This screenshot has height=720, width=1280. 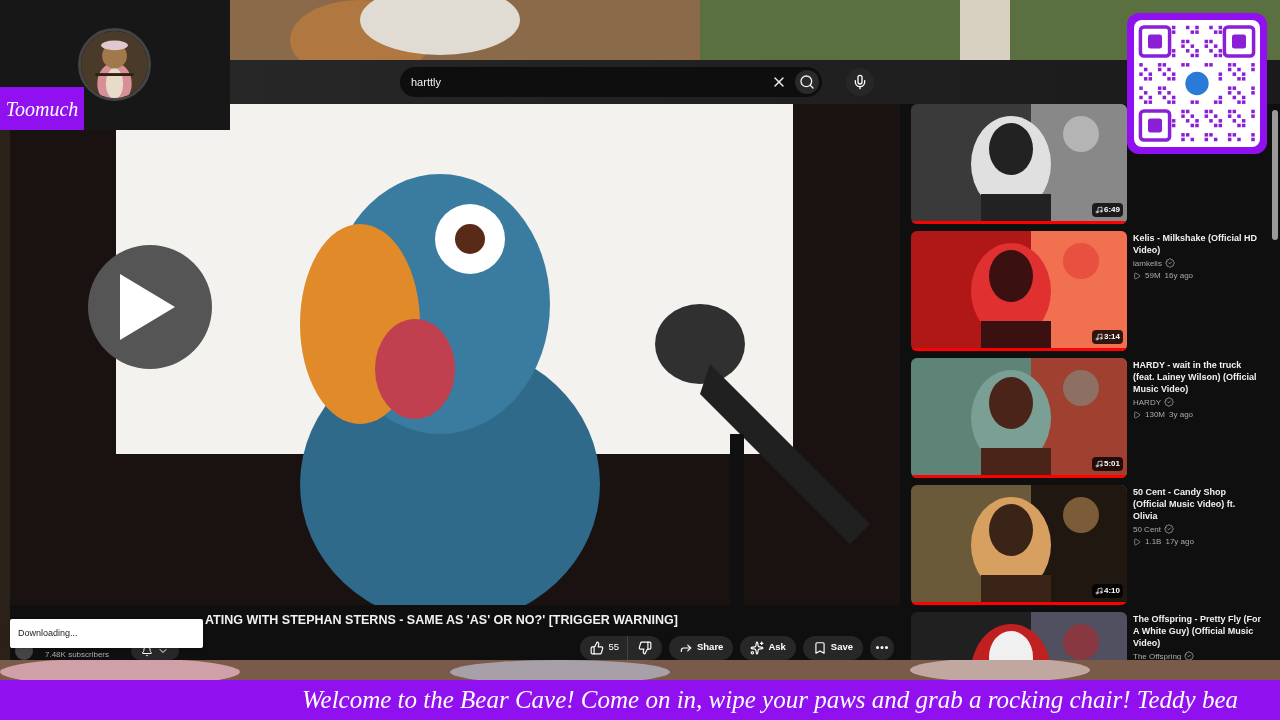 I want to click on bell-icon, so click(x=147, y=651).